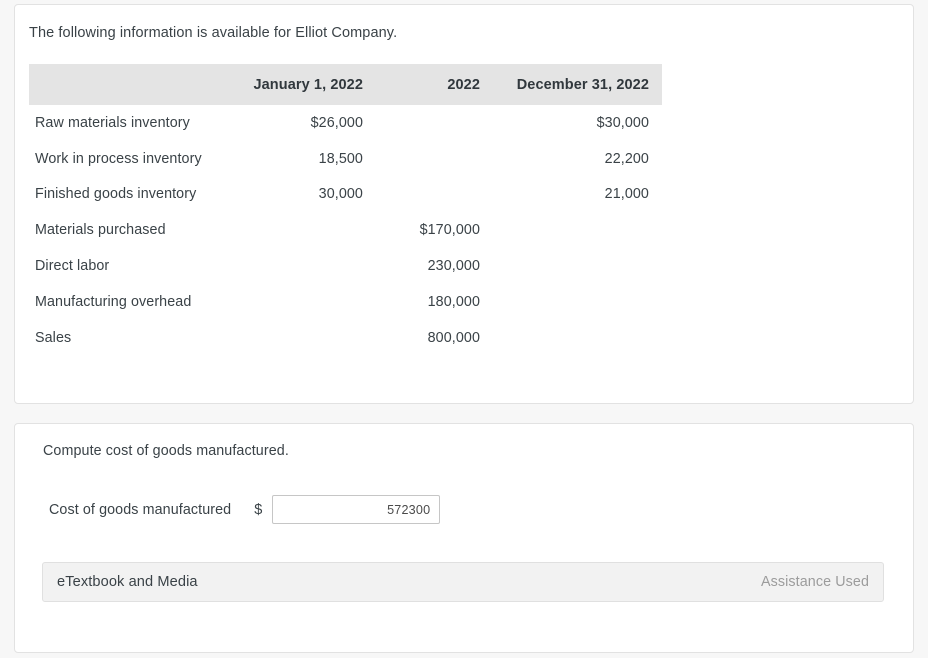  Describe the element at coordinates (245, 509) in the screenshot. I see `answer-row: Cost of goods manufactured $` at that location.